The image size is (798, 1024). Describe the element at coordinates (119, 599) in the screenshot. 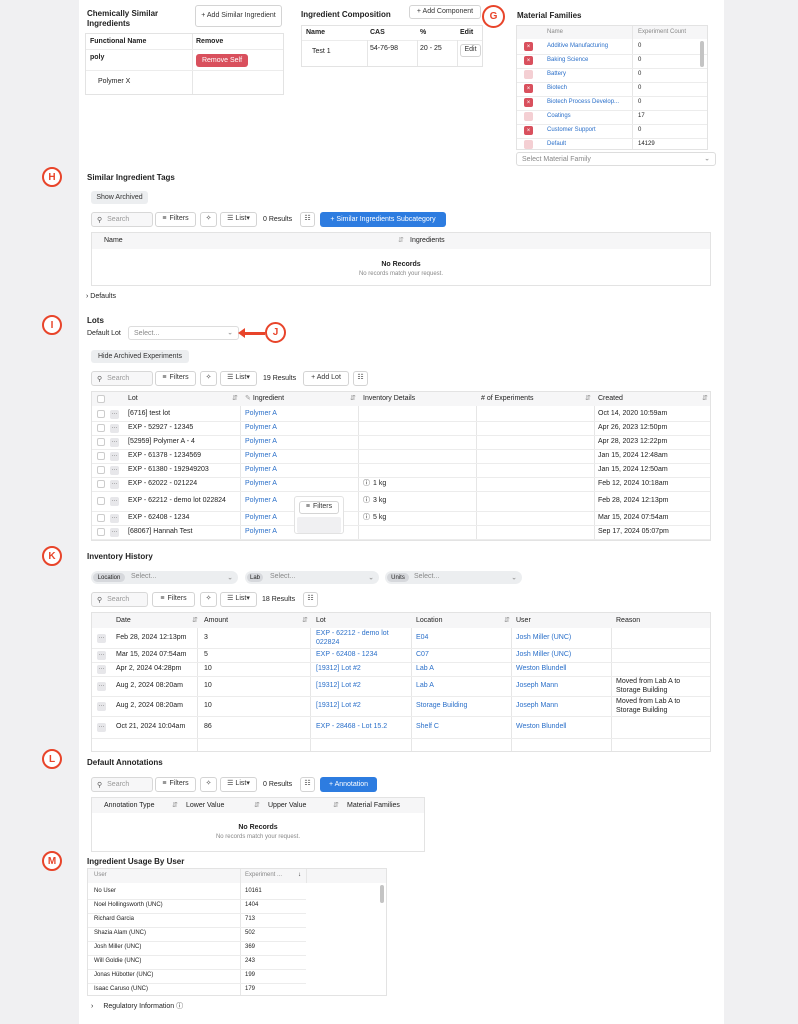

I see `inventory-search-input: ⚲ Search` at that location.